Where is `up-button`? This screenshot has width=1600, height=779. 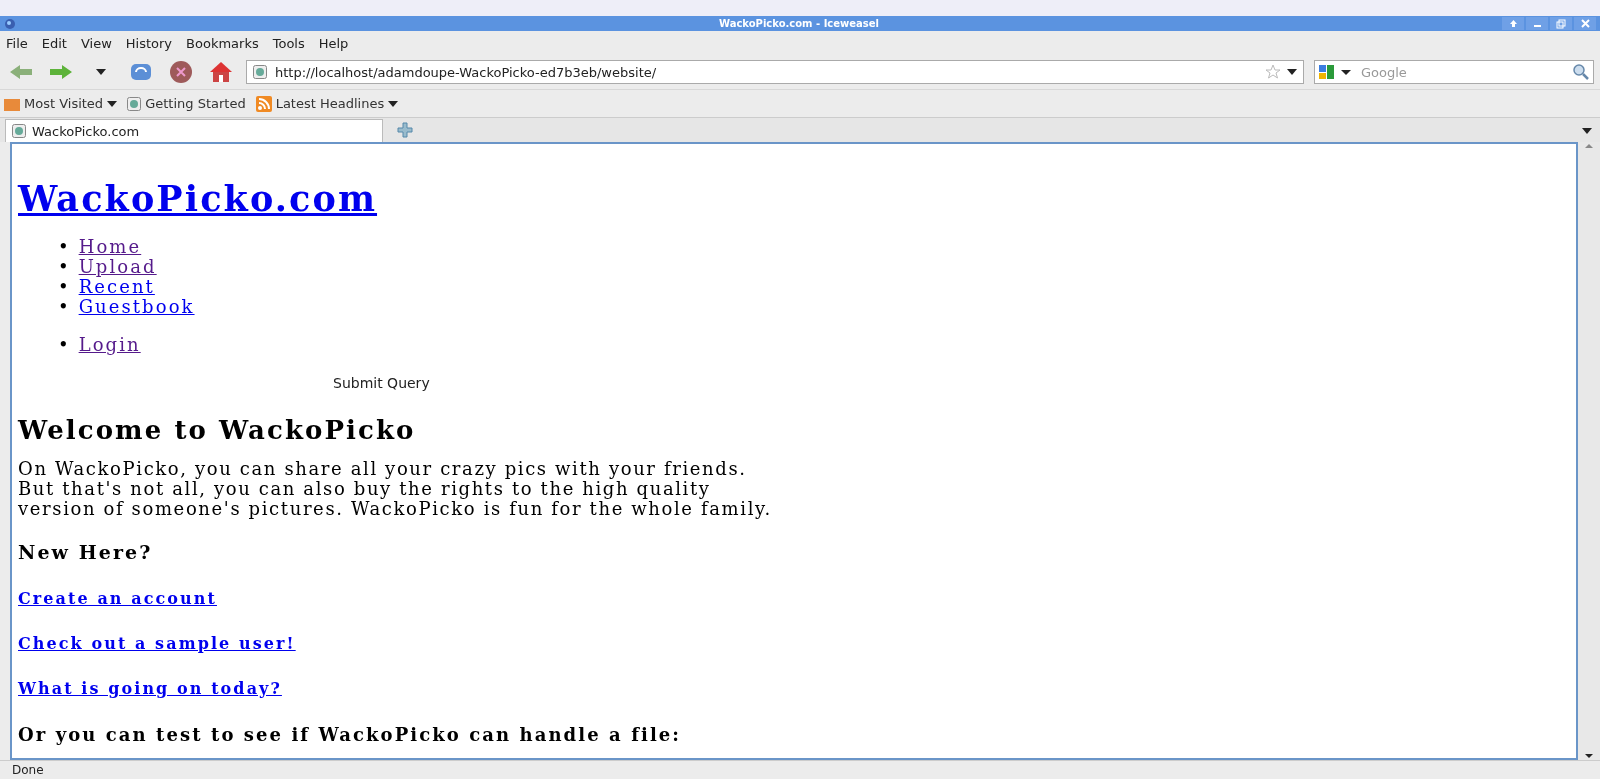
up-button is located at coordinates (1513, 23).